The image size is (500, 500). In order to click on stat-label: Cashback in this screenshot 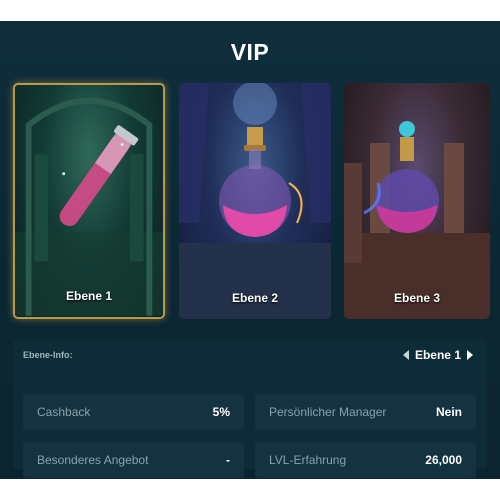, I will do `click(64, 412)`.